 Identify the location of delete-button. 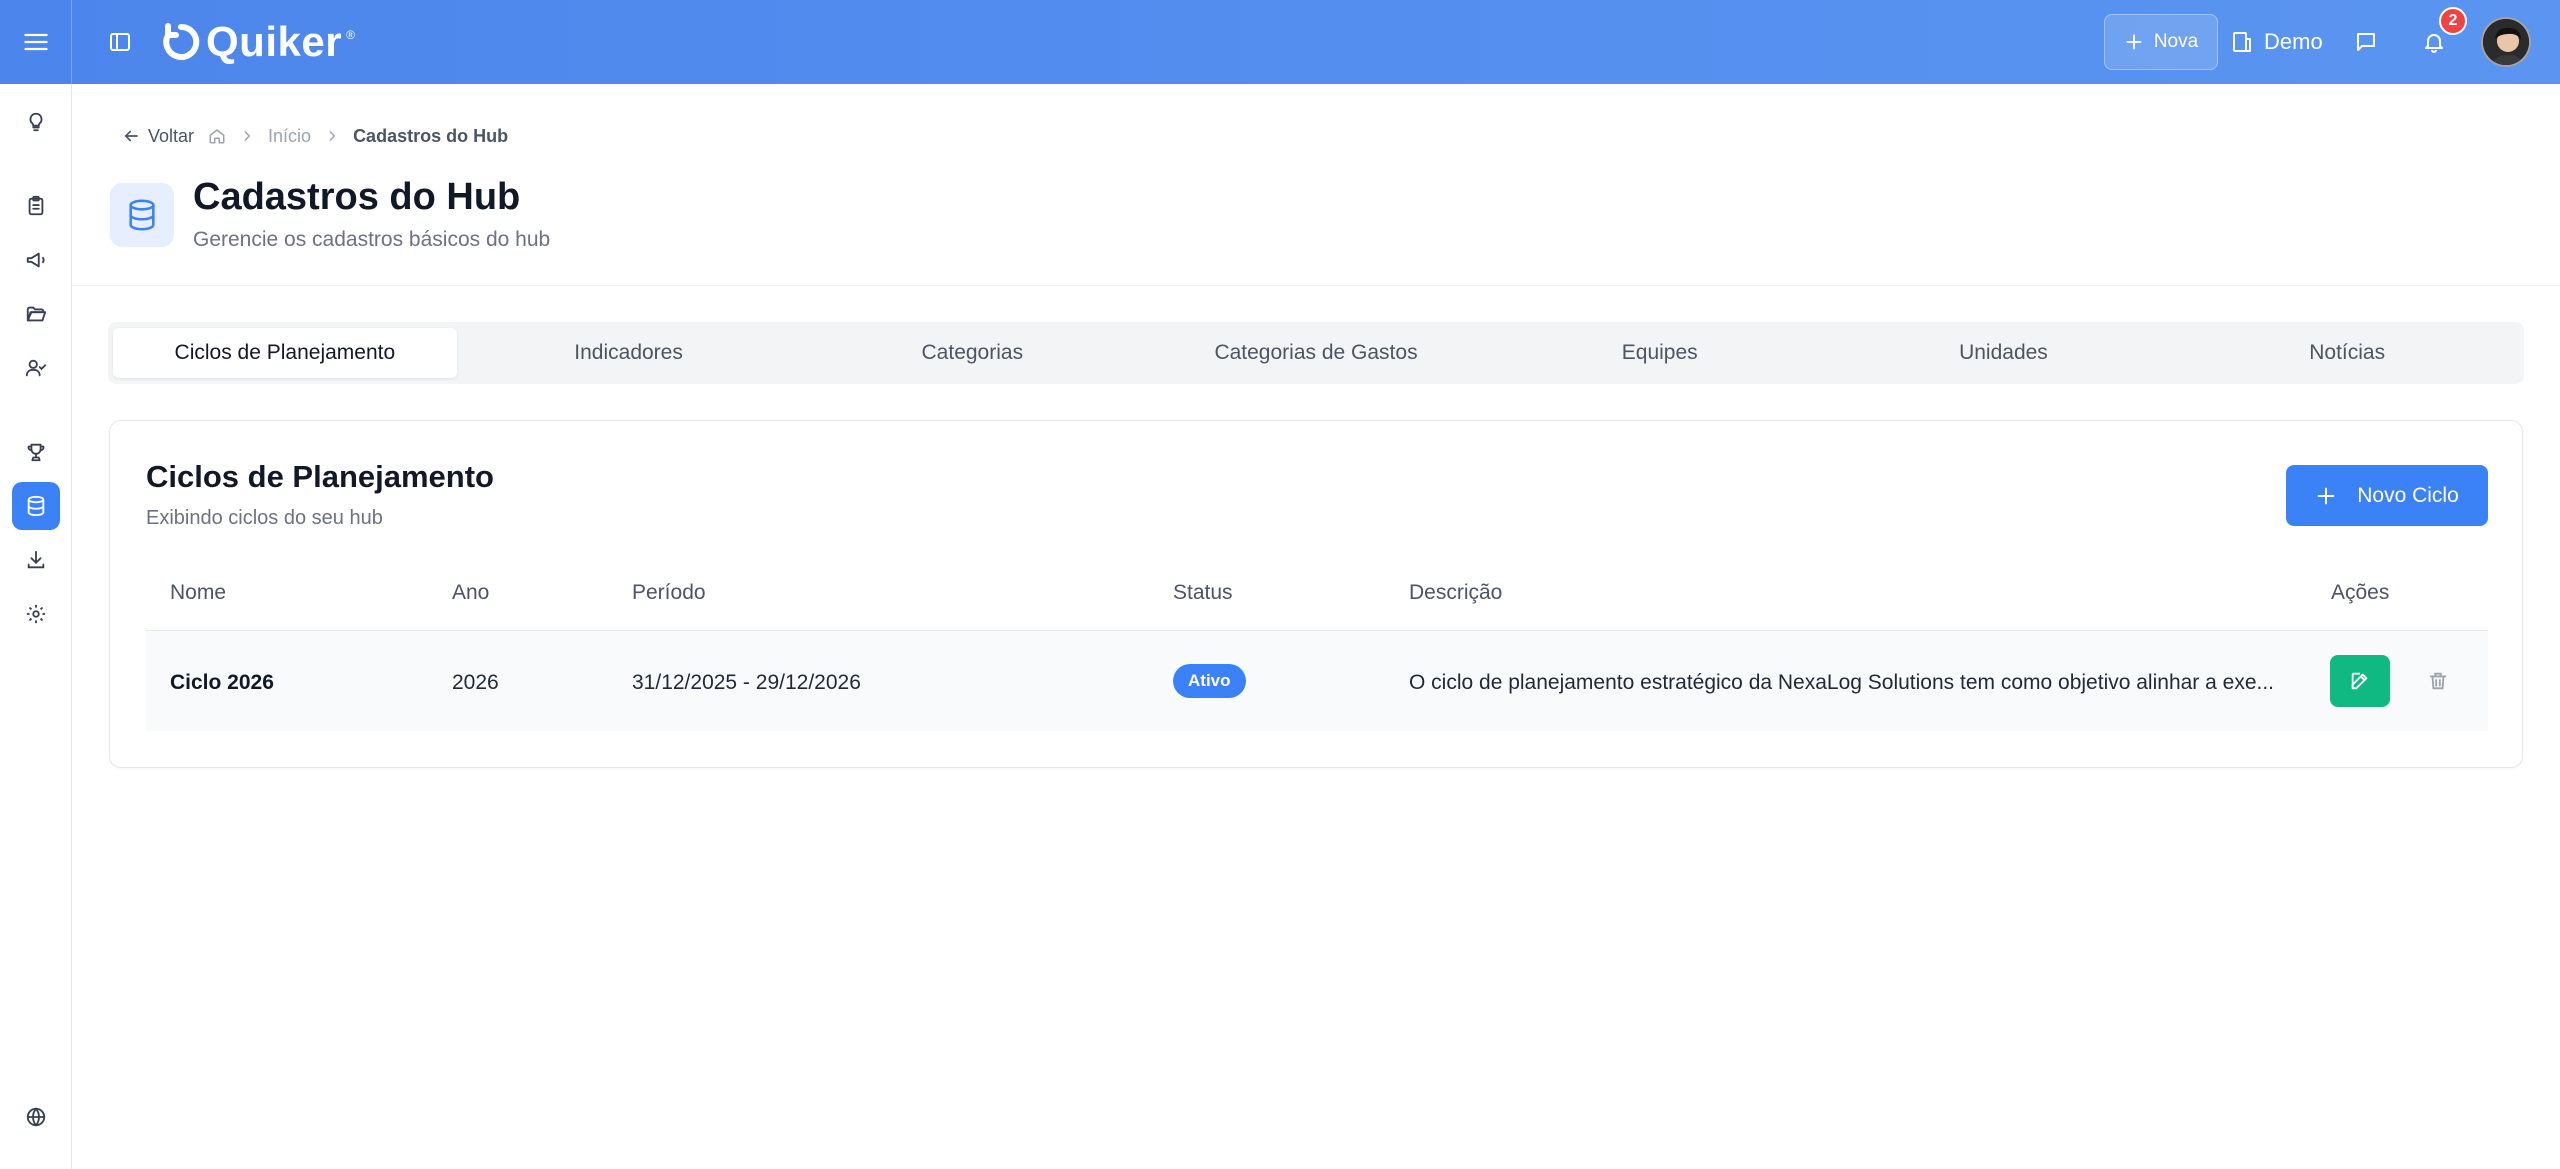
(2438, 681).